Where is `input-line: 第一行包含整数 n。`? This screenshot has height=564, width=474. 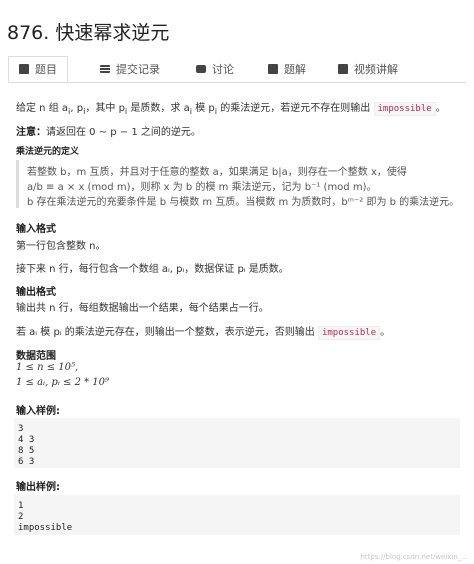
input-line: 第一行包含整数 n。 is located at coordinates (61, 246).